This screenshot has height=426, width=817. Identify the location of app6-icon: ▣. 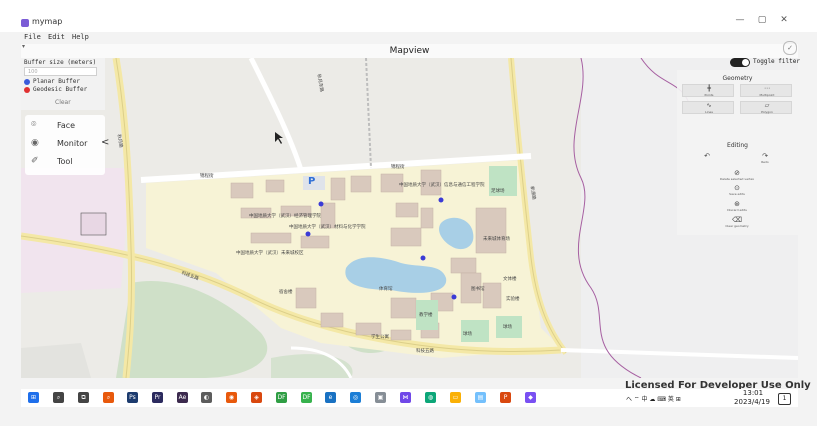
(380, 397).